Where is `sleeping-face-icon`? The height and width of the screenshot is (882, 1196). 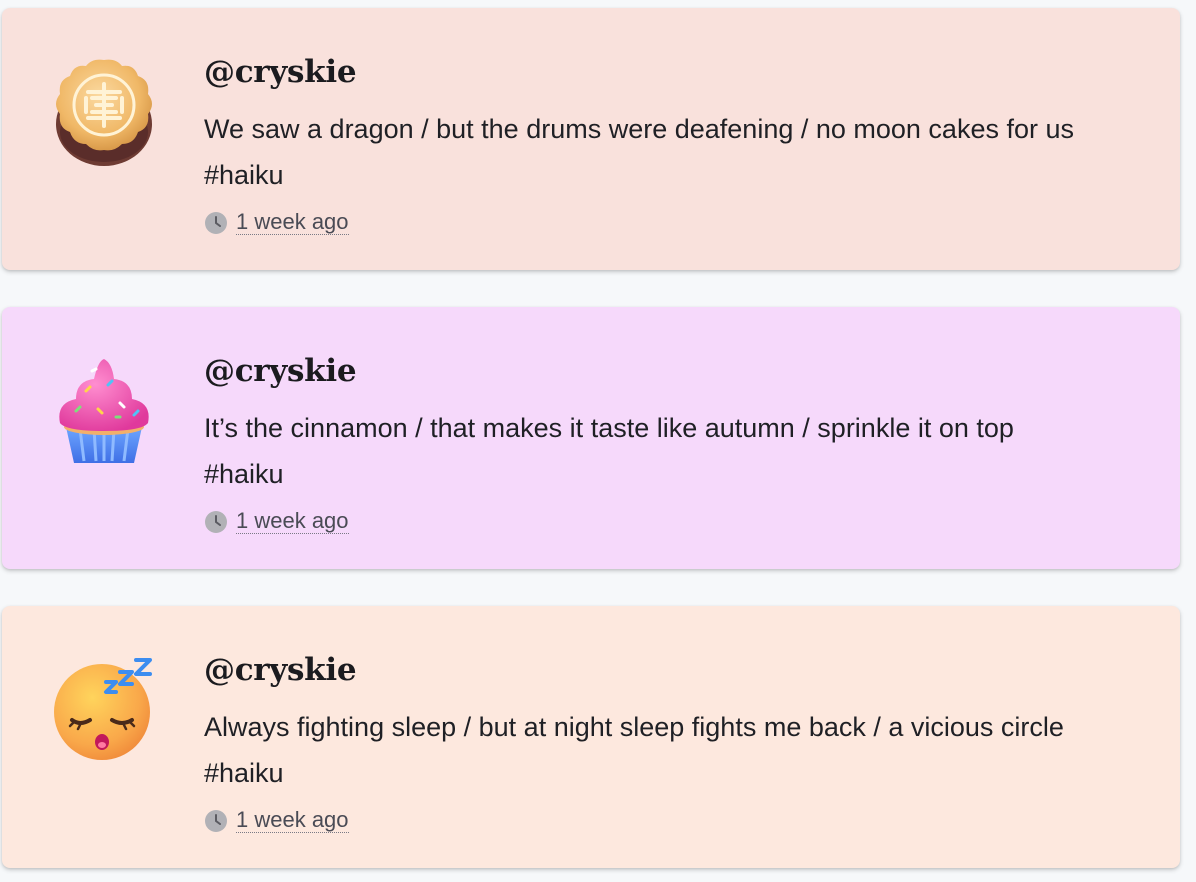
sleeping-face-icon is located at coordinates (104, 708).